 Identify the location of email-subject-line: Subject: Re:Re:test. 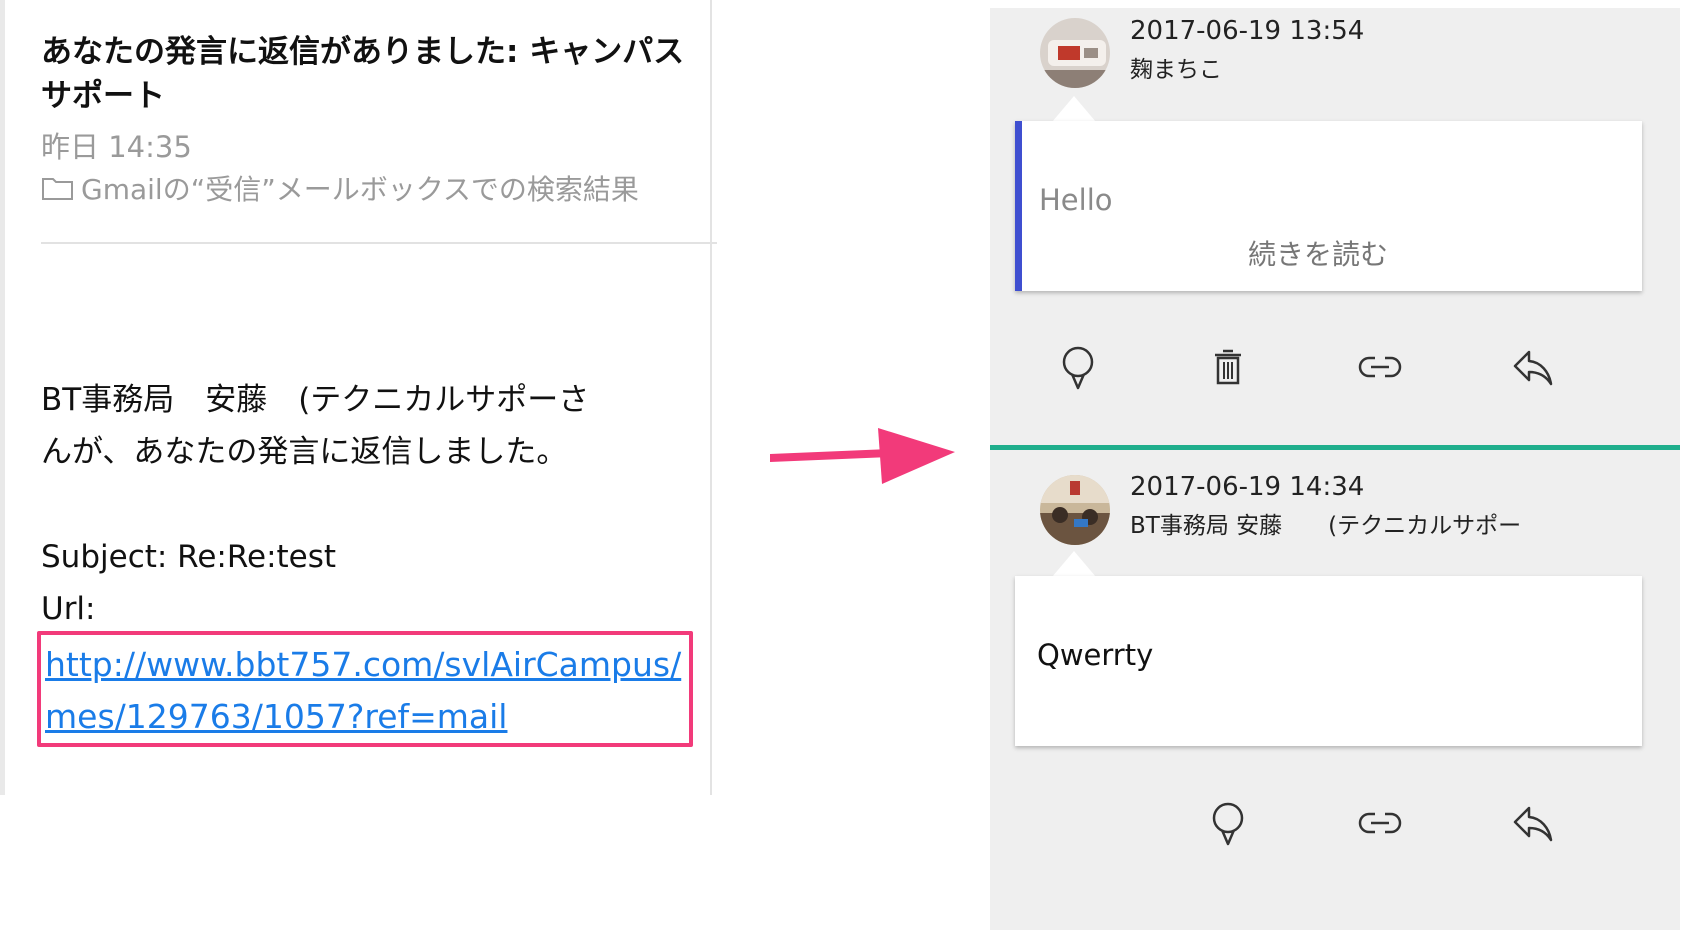
(189, 557).